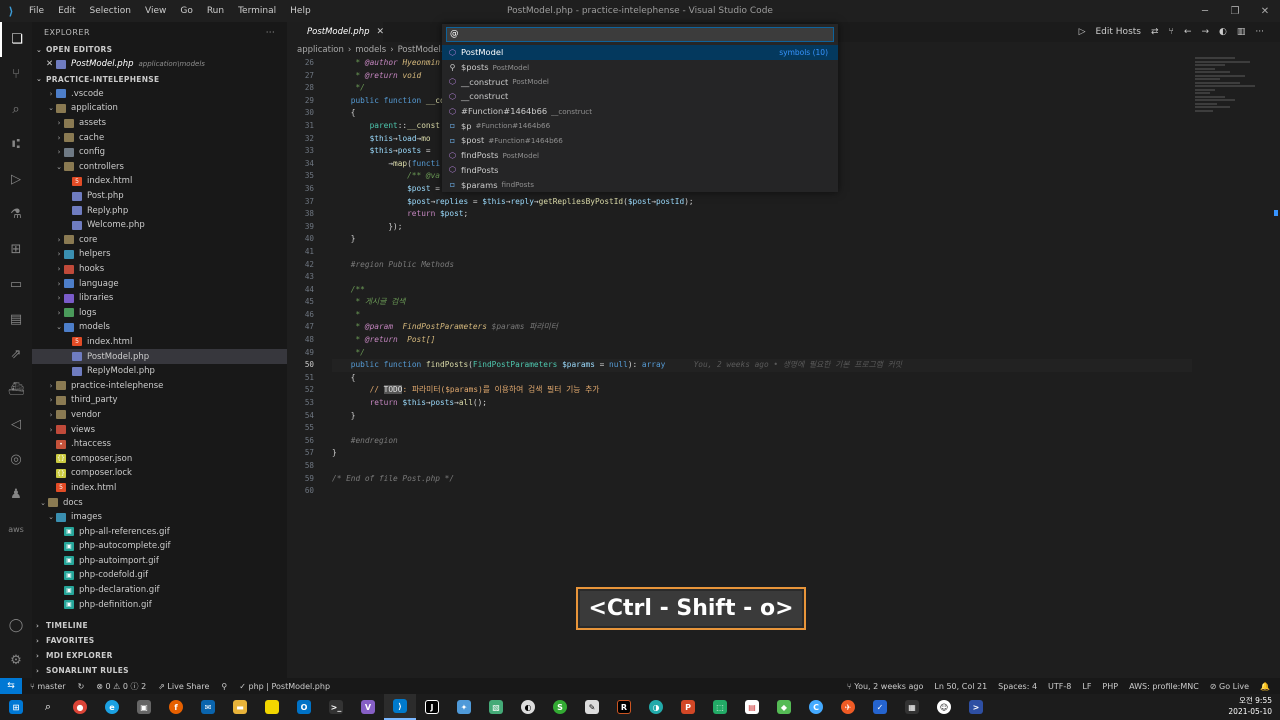 This screenshot has width=1280, height=720. Describe the element at coordinates (370, 50) in the screenshot. I see `breadcrumb-models: models` at that location.